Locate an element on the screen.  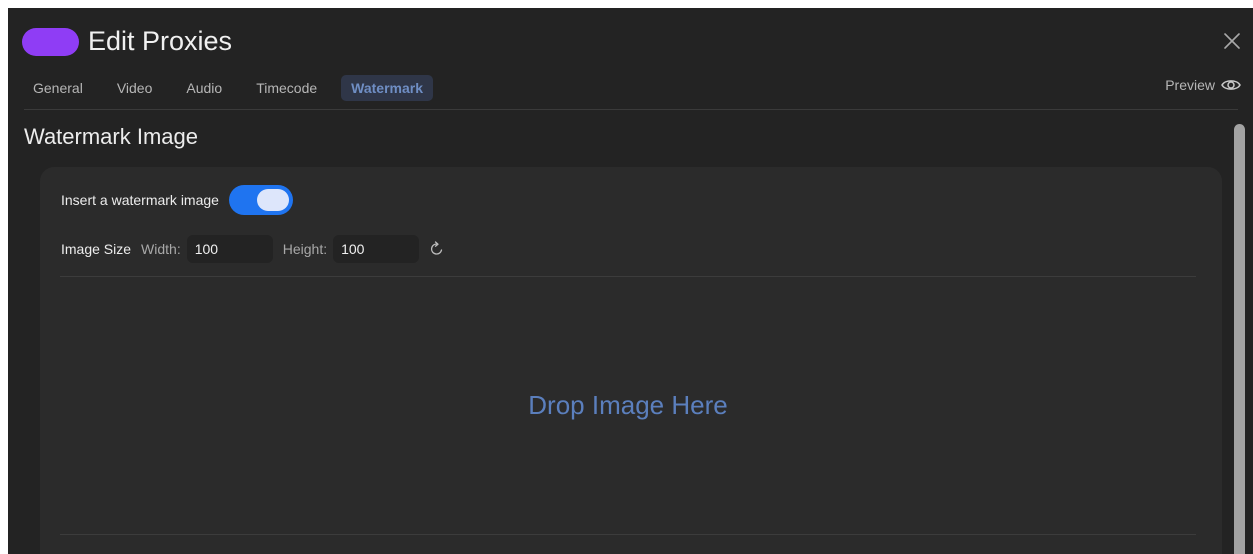
window-title: Edit Proxies is located at coordinates (160, 41).